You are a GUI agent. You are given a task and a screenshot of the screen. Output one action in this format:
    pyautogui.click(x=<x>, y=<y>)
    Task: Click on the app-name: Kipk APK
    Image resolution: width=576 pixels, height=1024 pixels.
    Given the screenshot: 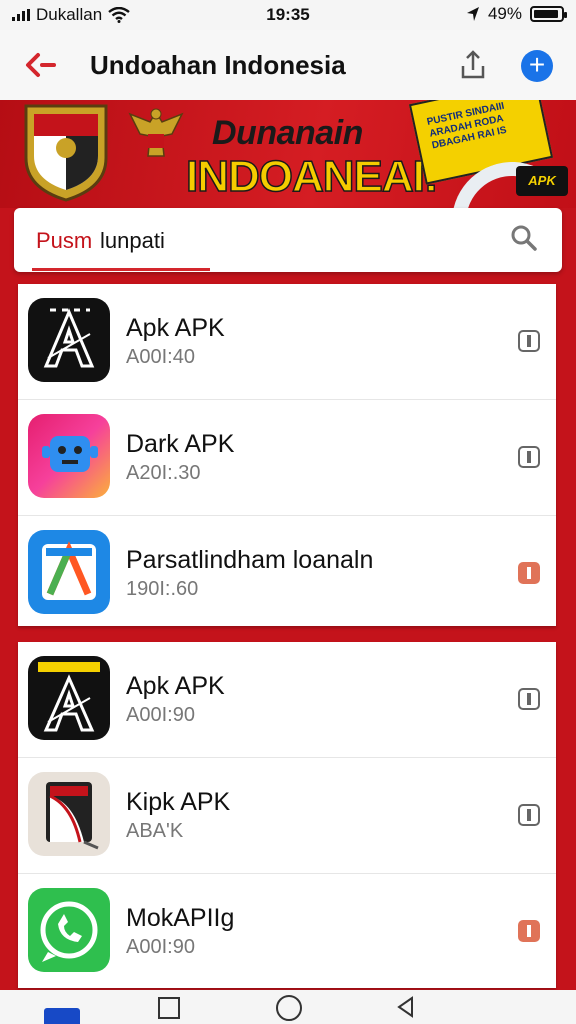 What is the action you would take?
    pyautogui.click(x=178, y=802)
    